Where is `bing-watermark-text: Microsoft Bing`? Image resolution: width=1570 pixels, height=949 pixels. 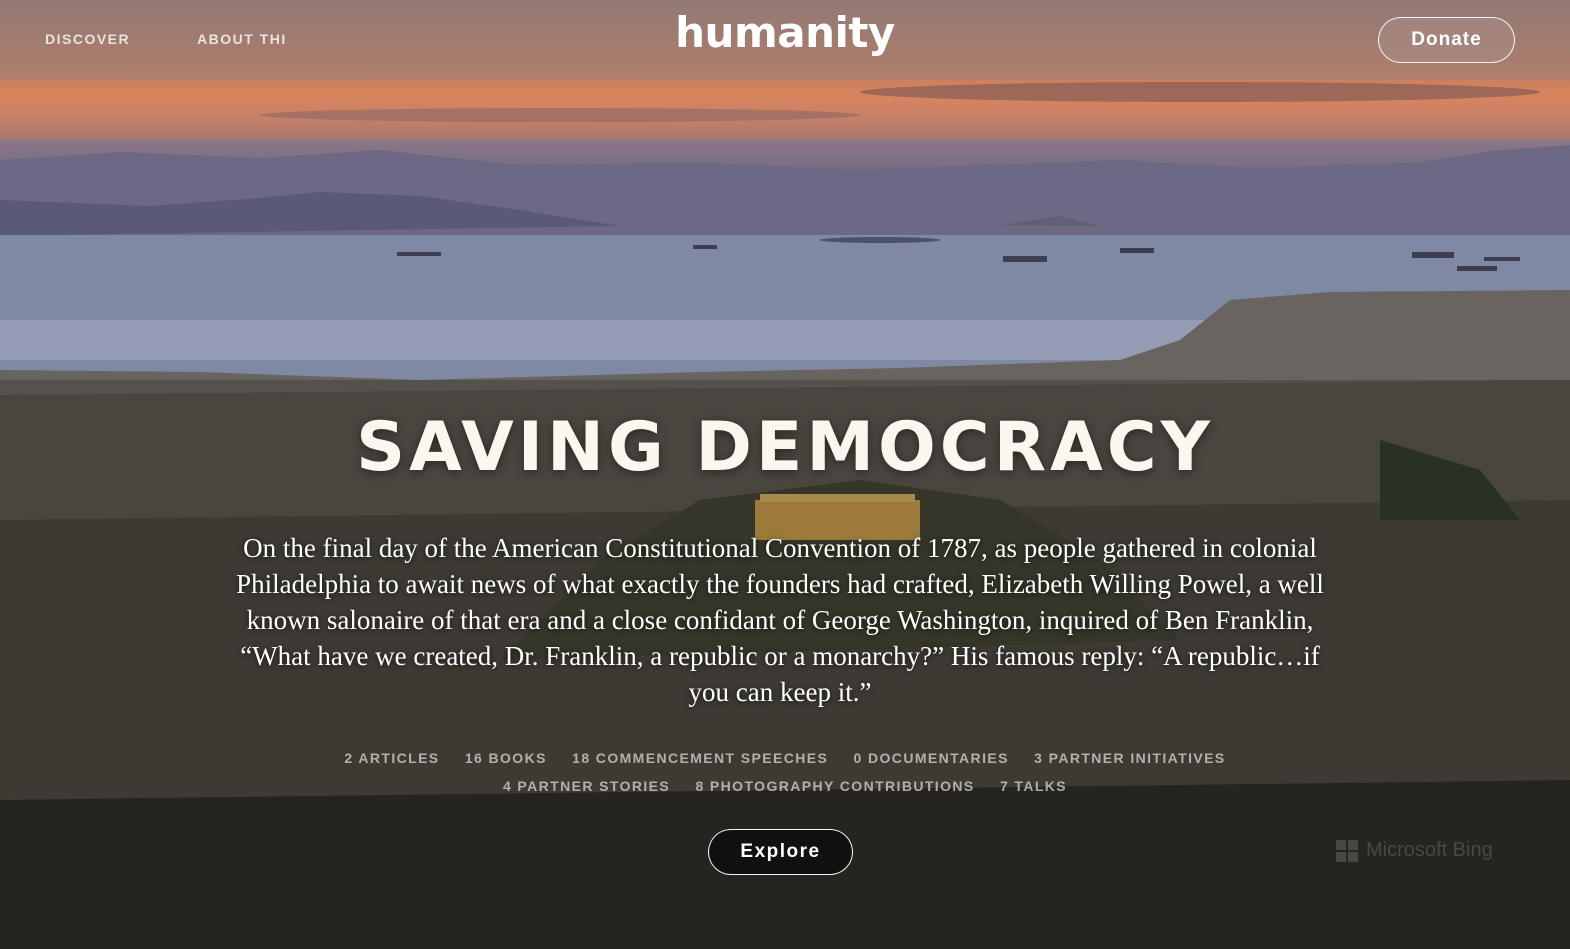 bing-watermark-text: Microsoft Bing is located at coordinates (1429, 850).